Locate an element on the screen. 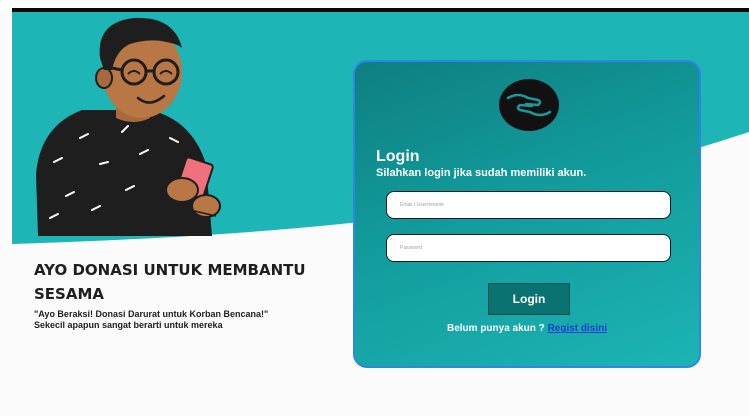 The image size is (749, 416). hands-giving-logo is located at coordinates (529, 105).